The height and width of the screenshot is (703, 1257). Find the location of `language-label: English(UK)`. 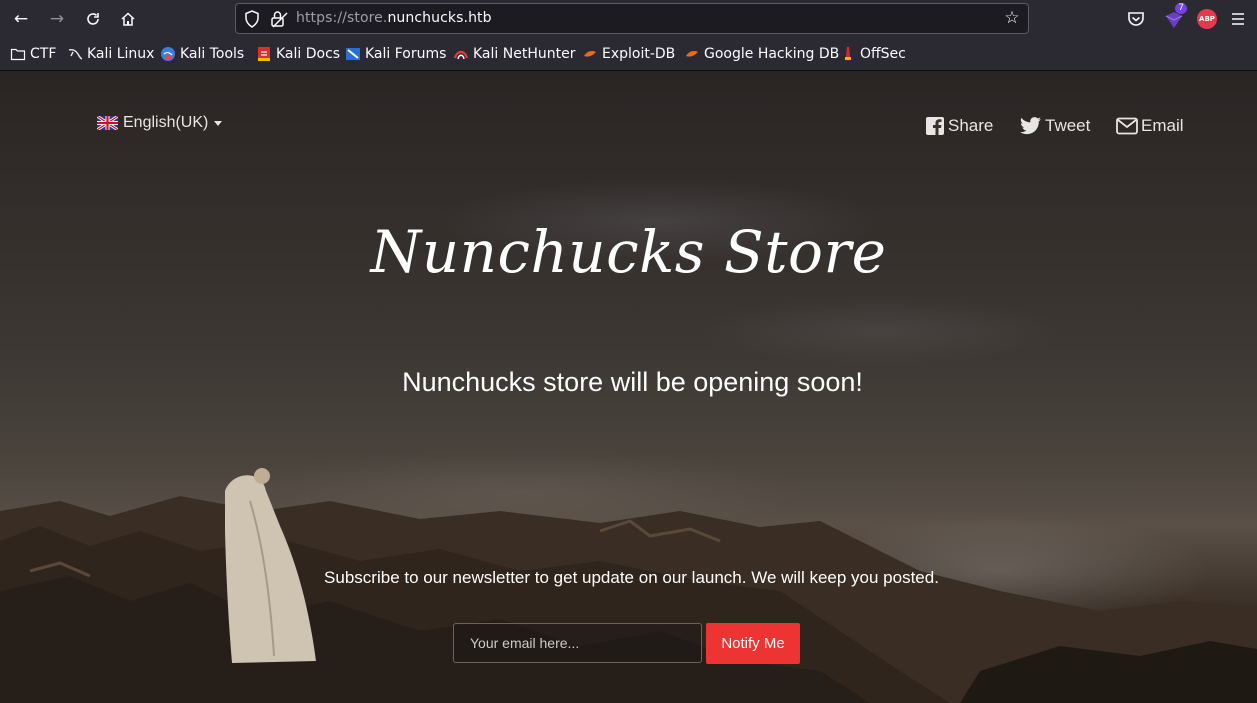

language-label: English(UK) is located at coordinates (166, 122).